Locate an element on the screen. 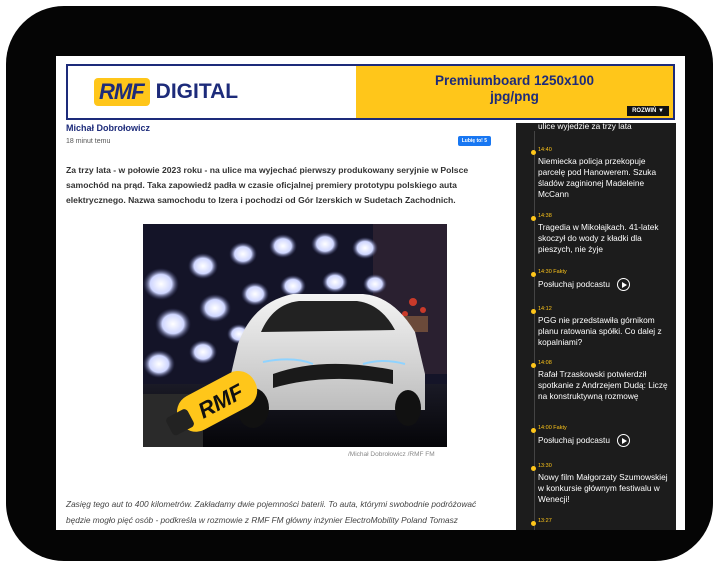 This screenshot has width=719, height=567. article-author: Michał Dobrołowicz is located at coordinates (284, 128).